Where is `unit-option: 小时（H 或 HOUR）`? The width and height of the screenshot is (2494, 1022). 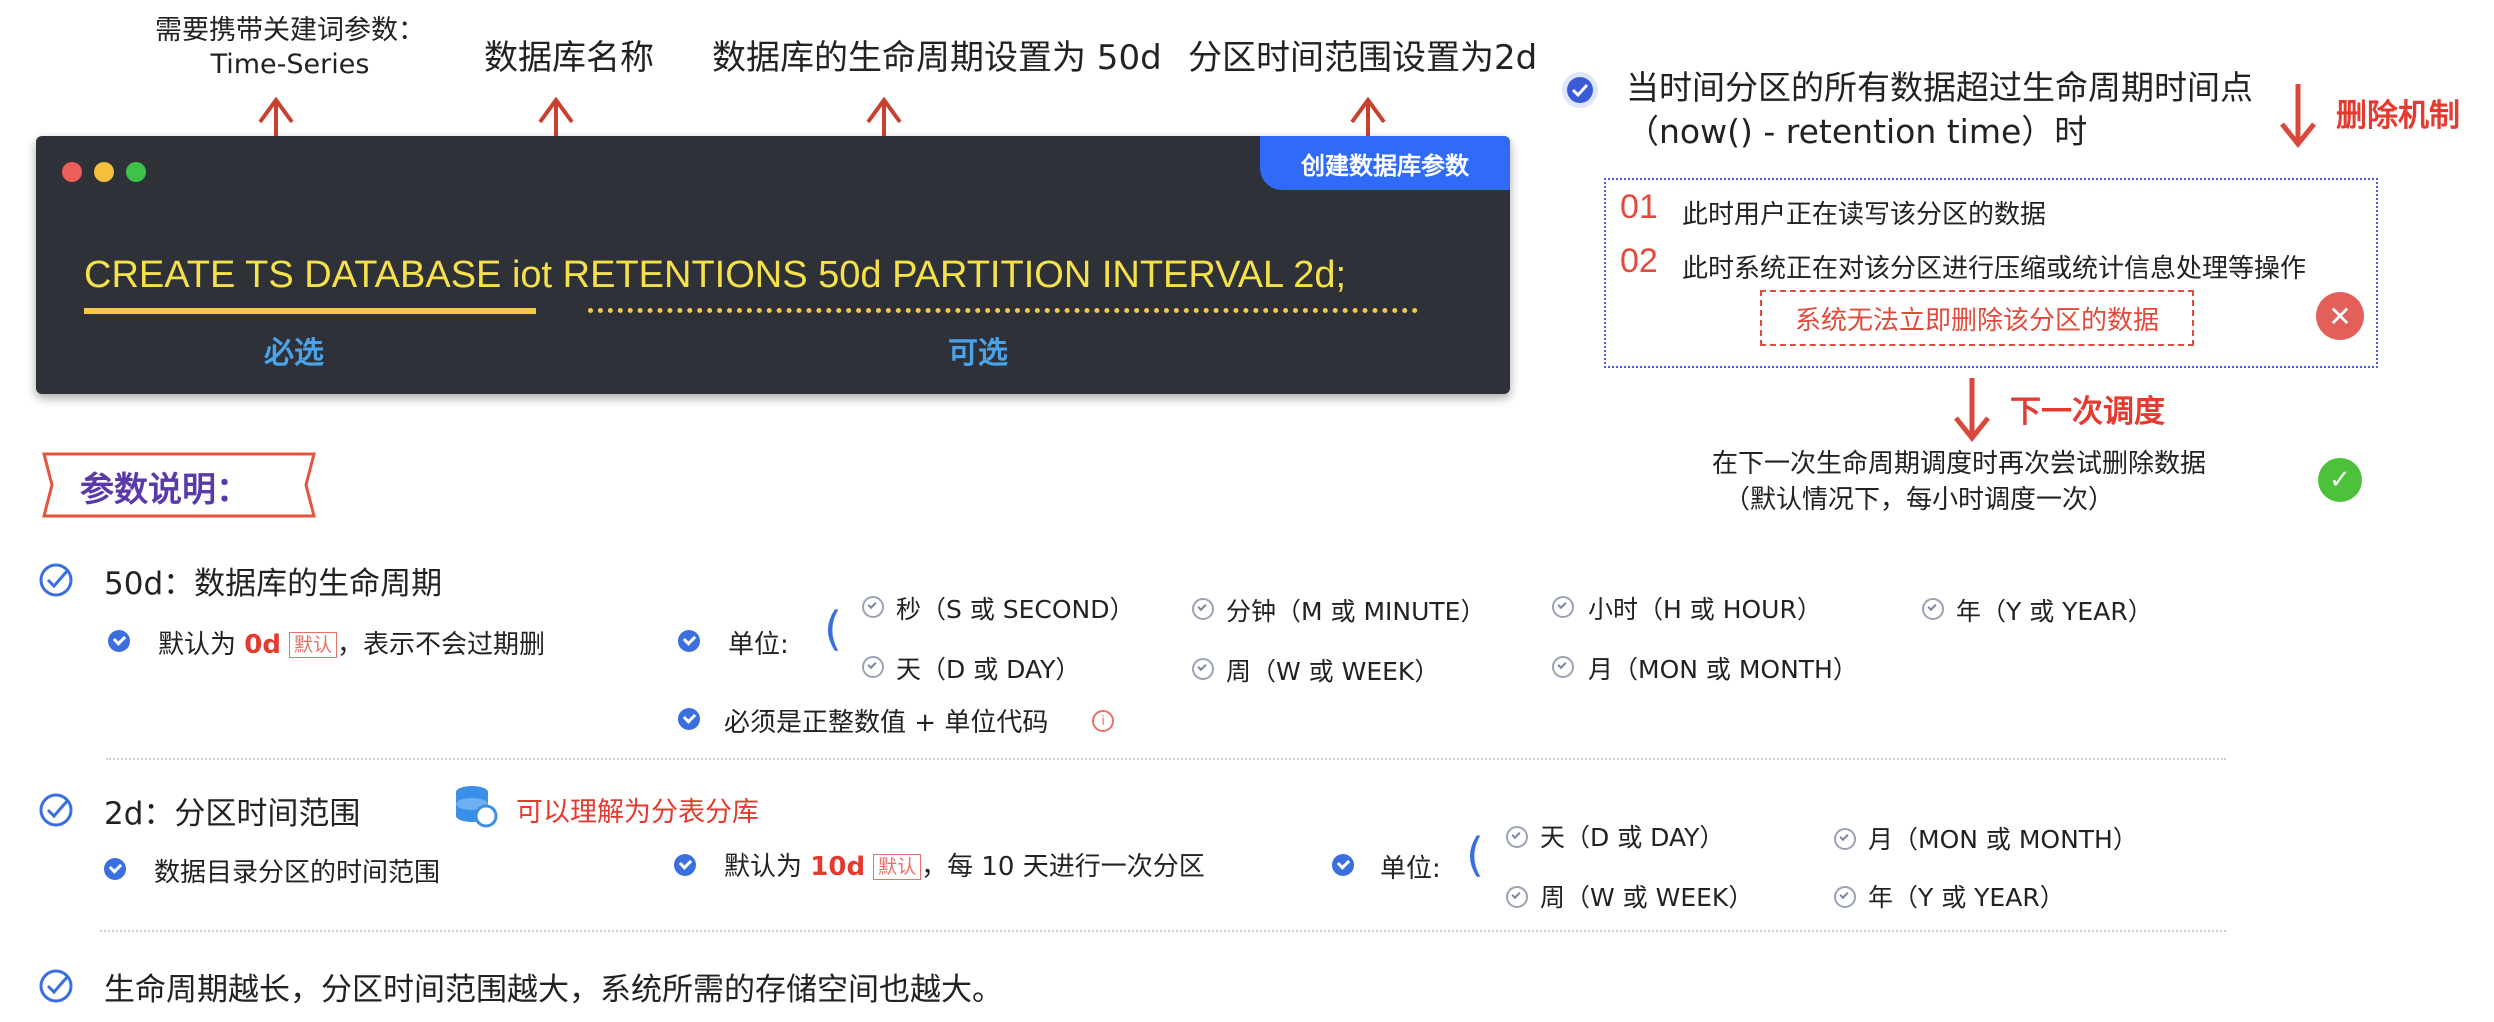 unit-option: 小时（H 或 HOUR） is located at coordinates (1705, 609).